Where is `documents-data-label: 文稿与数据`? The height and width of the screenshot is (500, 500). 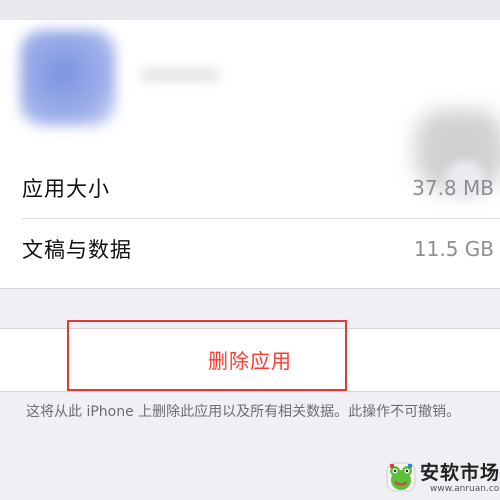
documents-data-label: 文稿与数据 is located at coordinates (77, 250).